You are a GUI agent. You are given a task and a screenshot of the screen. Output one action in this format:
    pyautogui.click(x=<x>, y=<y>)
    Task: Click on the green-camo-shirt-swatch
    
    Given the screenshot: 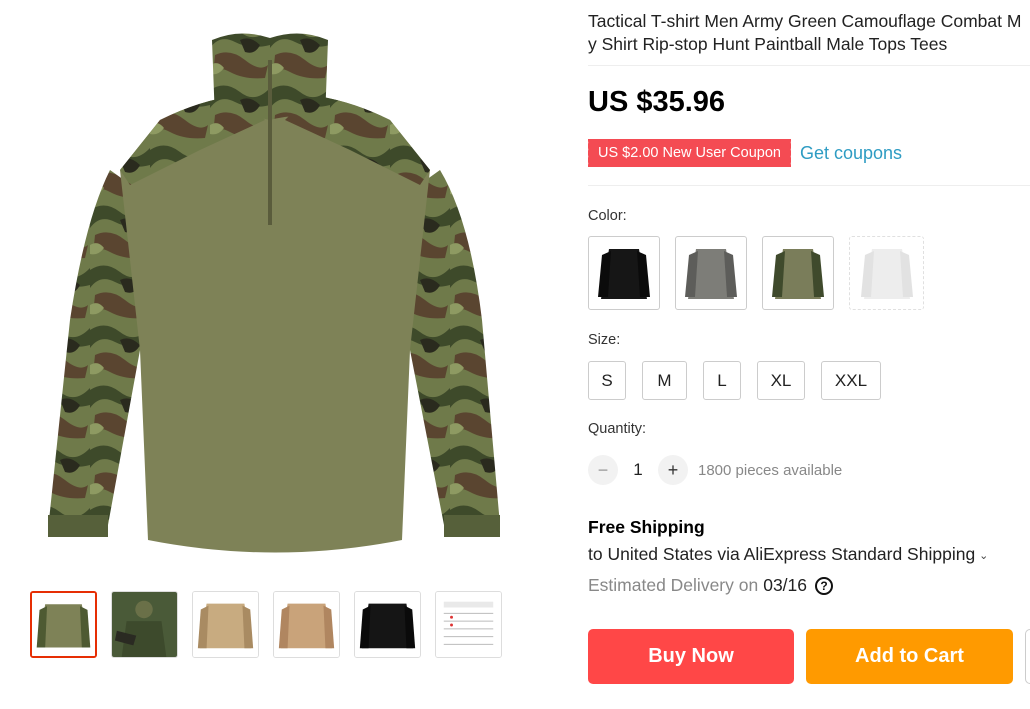 What is the action you would take?
    pyautogui.click(x=798, y=274)
    